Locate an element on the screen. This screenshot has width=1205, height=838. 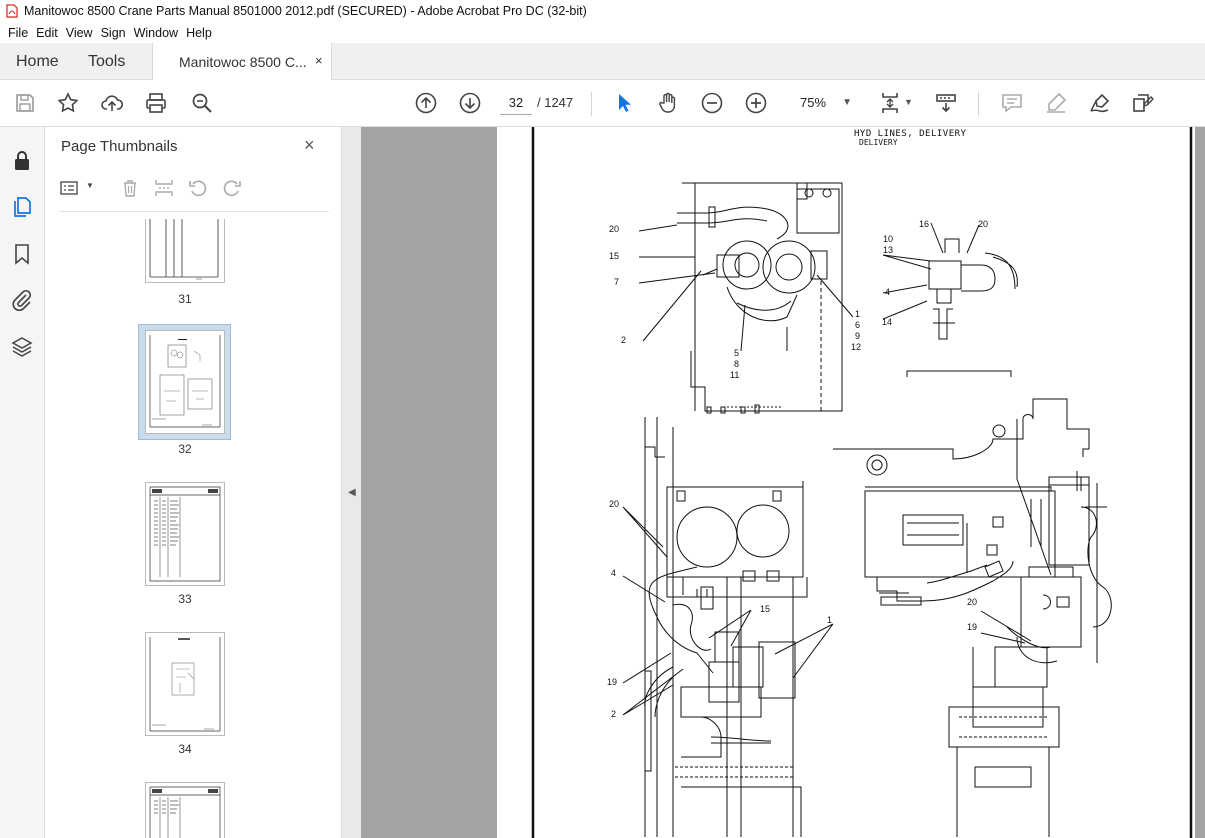
callout-label: 16 is located at coordinates (924, 224).